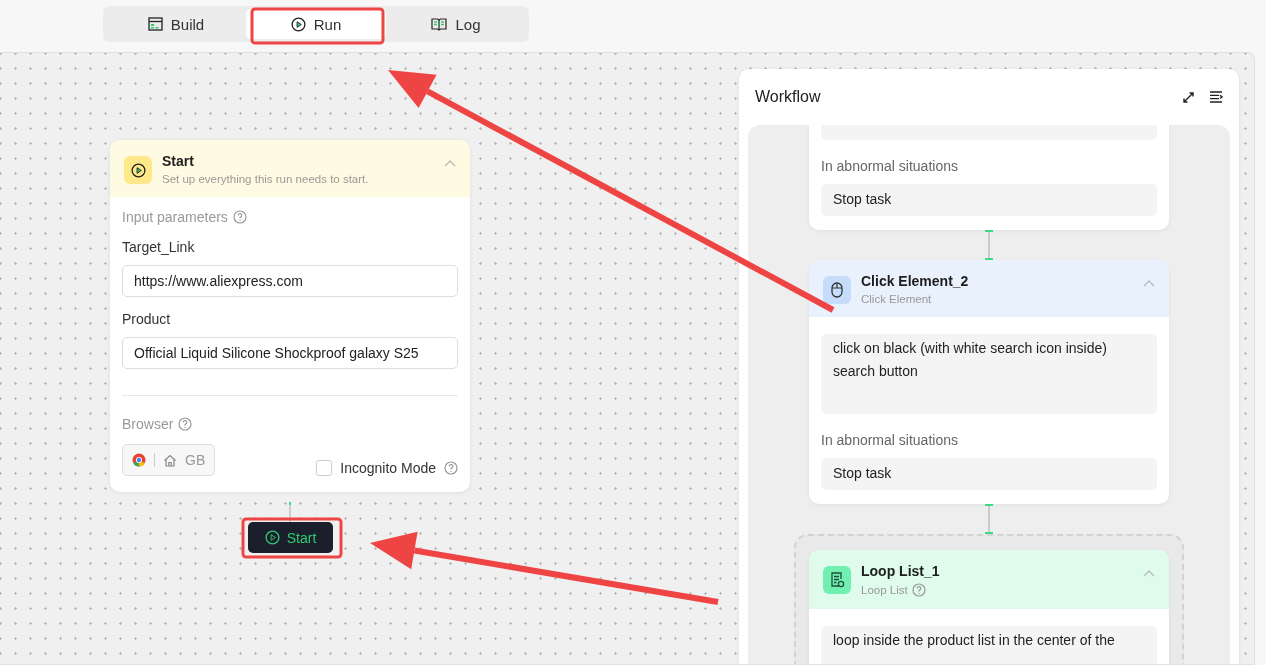  What do you see at coordinates (159, 247) in the screenshot?
I see `field-label: Target_Link` at bounding box center [159, 247].